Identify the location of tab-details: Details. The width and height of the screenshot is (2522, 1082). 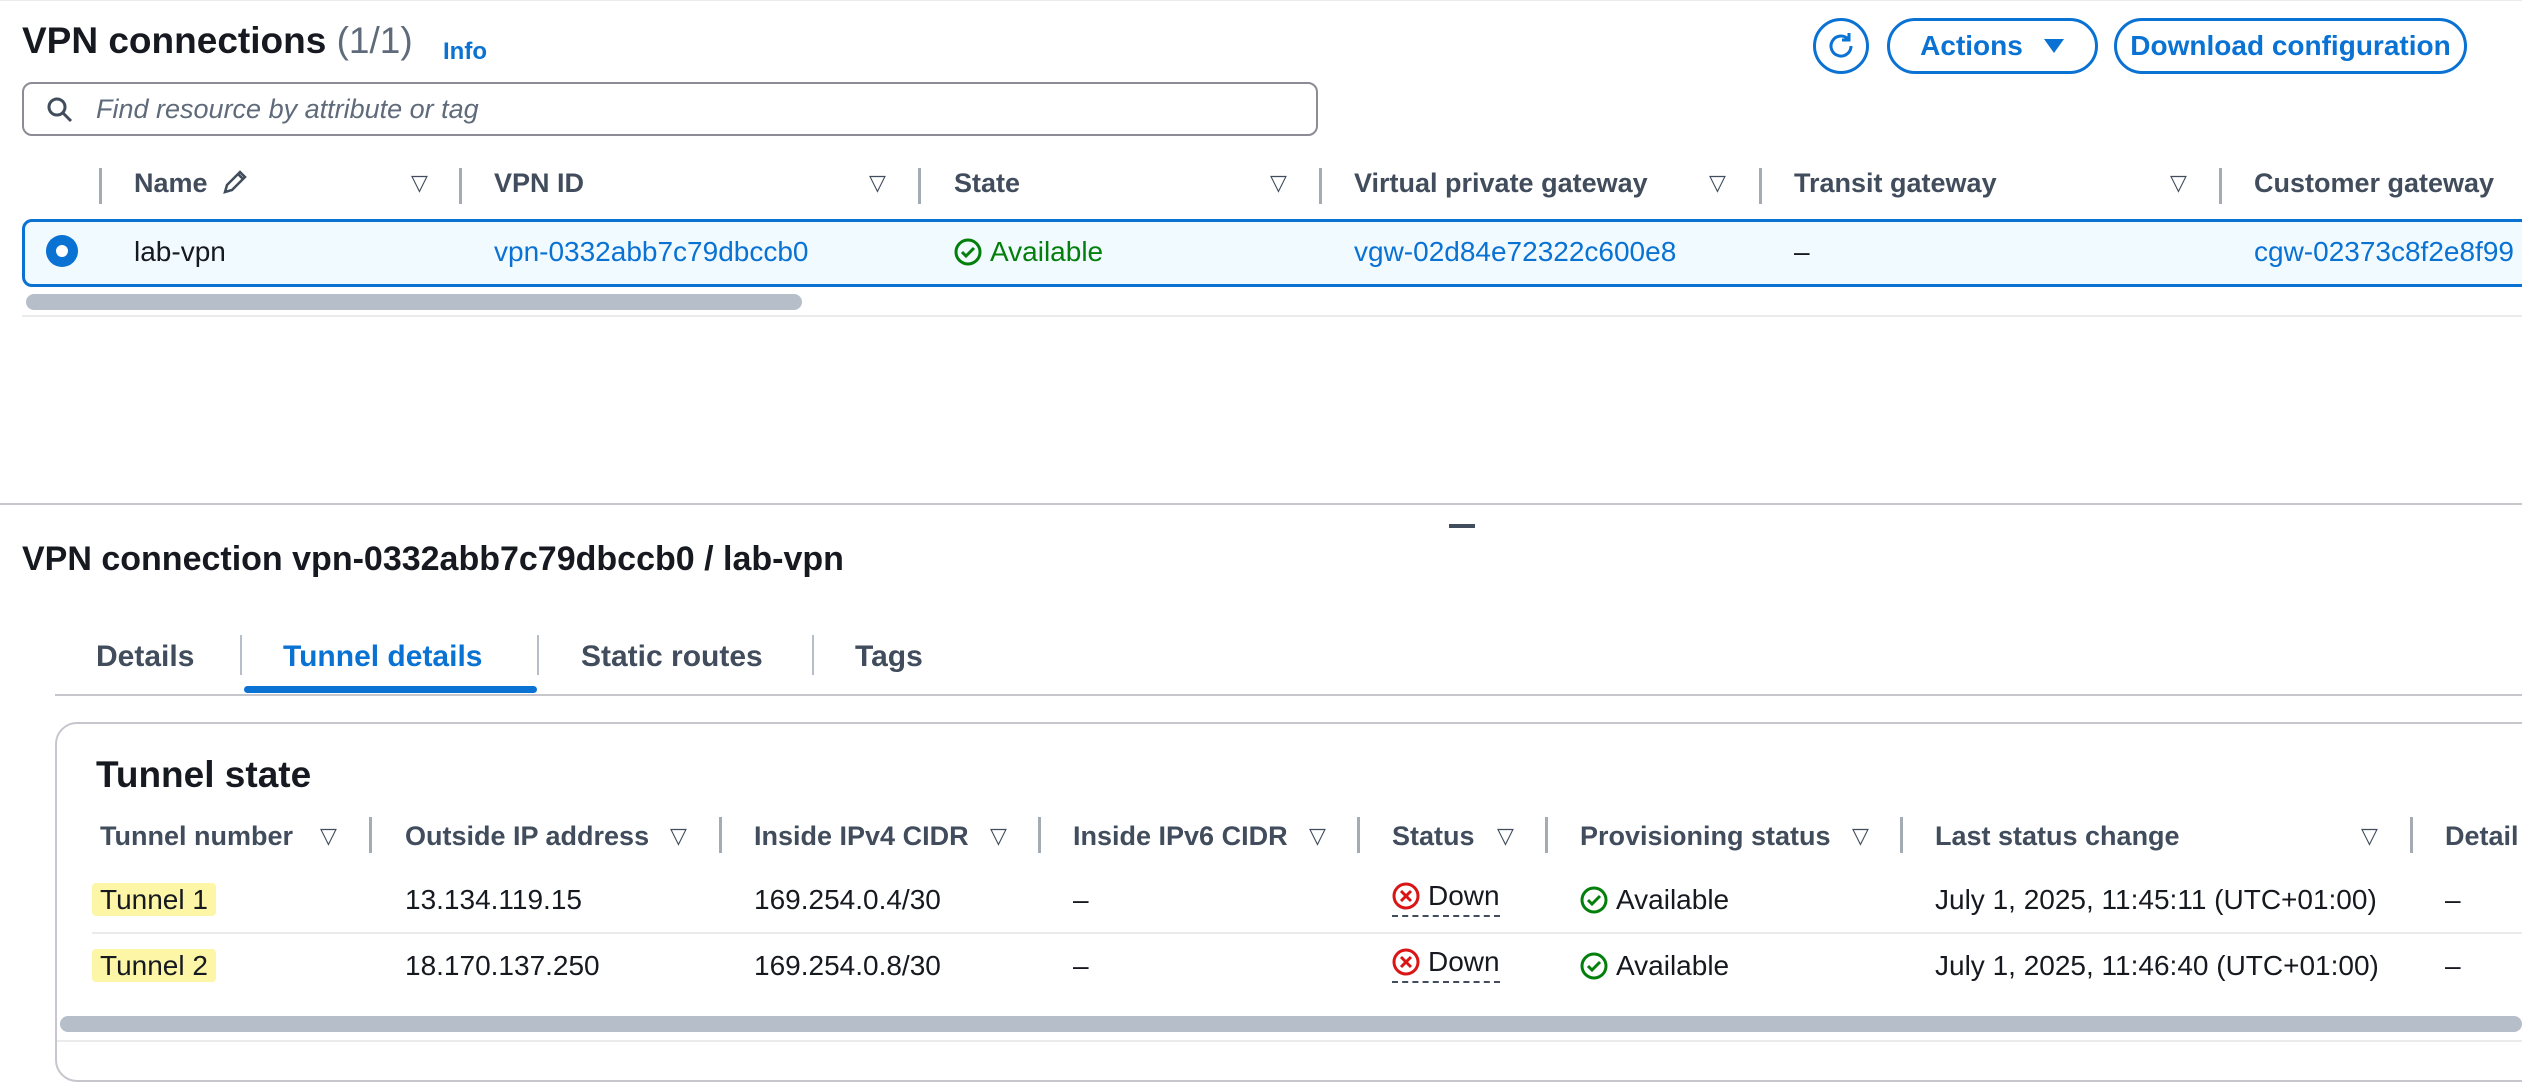
(145, 657).